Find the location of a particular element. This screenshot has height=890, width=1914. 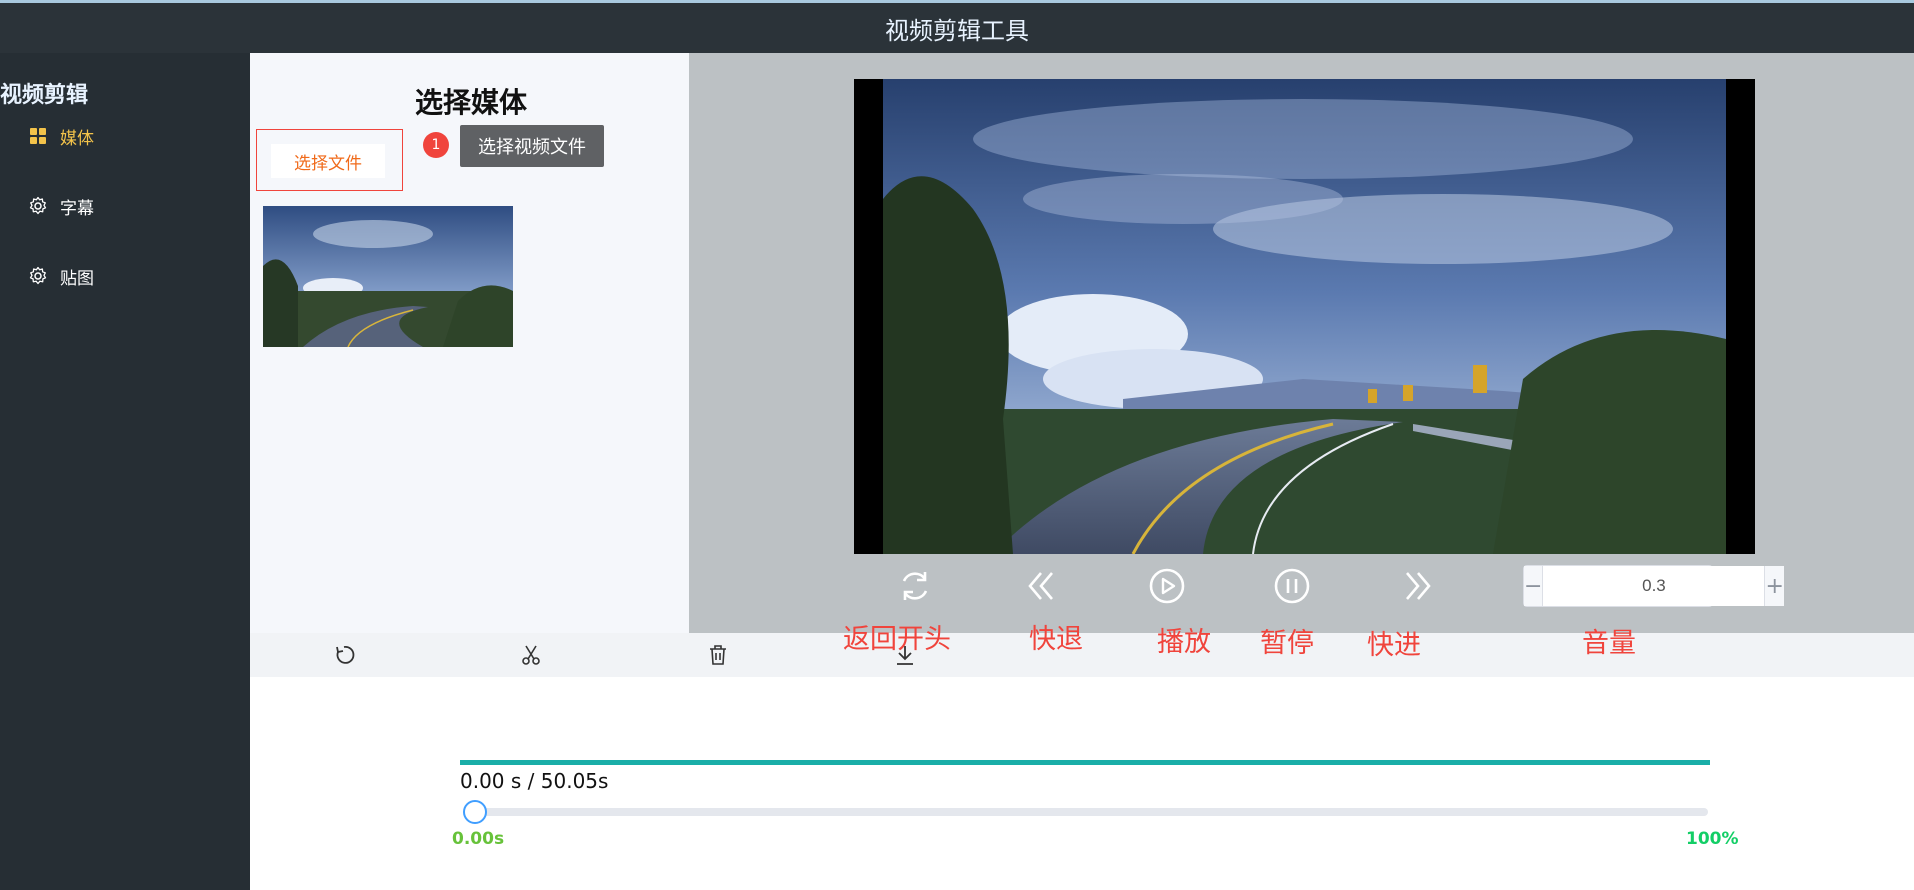

annotation-restart: 返回开头 is located at coordinates (897, 639).